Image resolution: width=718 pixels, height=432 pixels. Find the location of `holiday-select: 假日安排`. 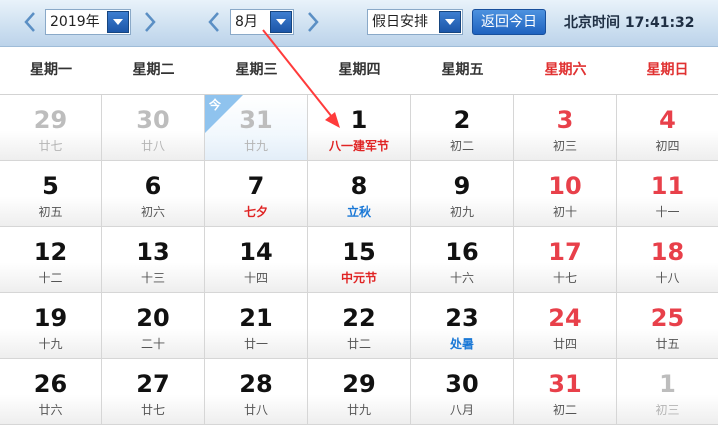

holiday-select: 假日安排 is located at coordinates (415, 22).